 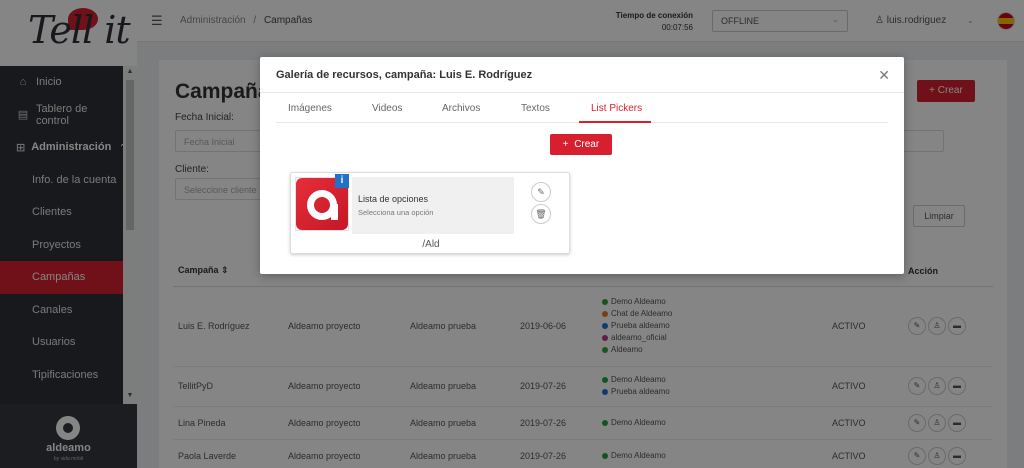 What do you see at coordinates (433, 205) in the screenshot?
I see `list-picker-preview: Lista de opciones Selecciona una opción` at bounding box center [433, 205].